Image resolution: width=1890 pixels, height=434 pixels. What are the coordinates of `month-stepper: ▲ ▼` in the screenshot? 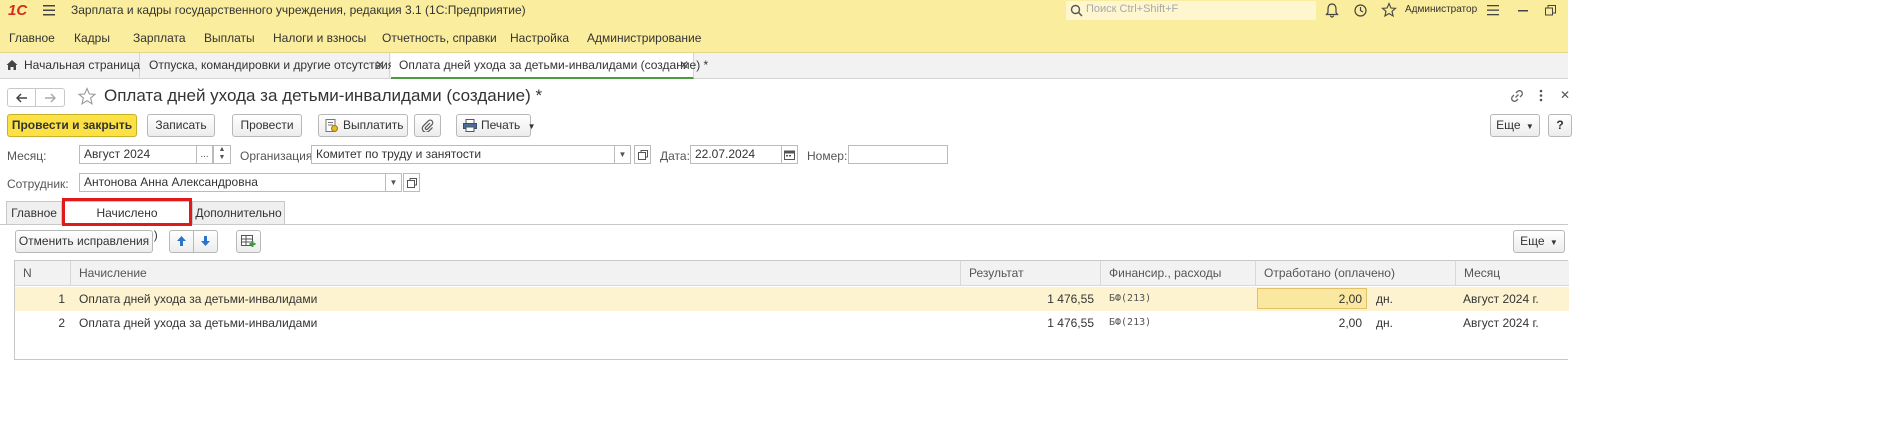 It's located at (222, 154).